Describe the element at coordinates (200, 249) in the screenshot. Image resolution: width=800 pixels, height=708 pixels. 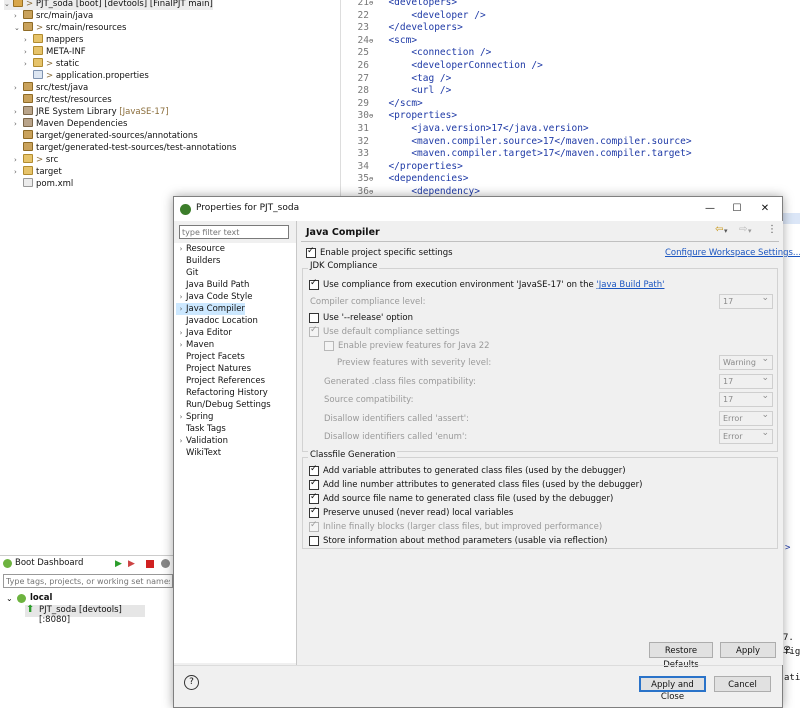
I see `nav-item: › Resource` at that location.